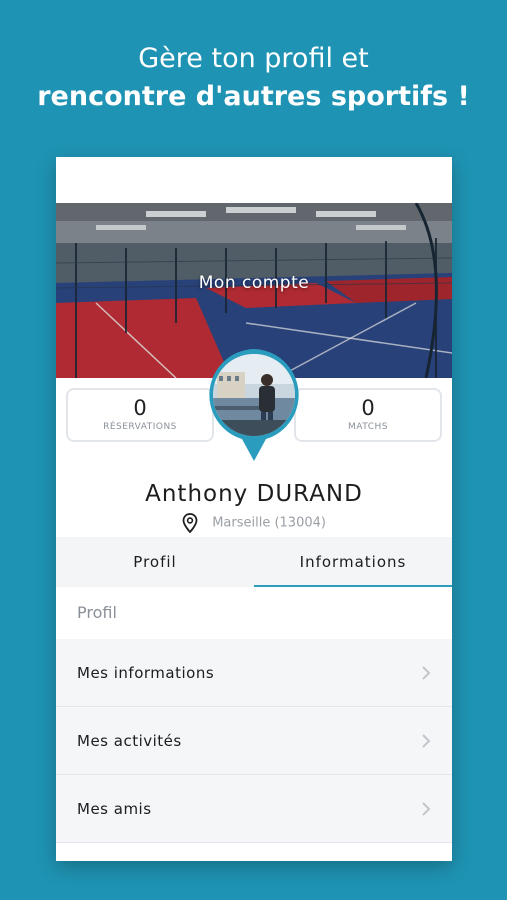 This screenshot has width=507, height=900. I want to click on menu-item-mes-activites: Mes activités, so click(254, 741).